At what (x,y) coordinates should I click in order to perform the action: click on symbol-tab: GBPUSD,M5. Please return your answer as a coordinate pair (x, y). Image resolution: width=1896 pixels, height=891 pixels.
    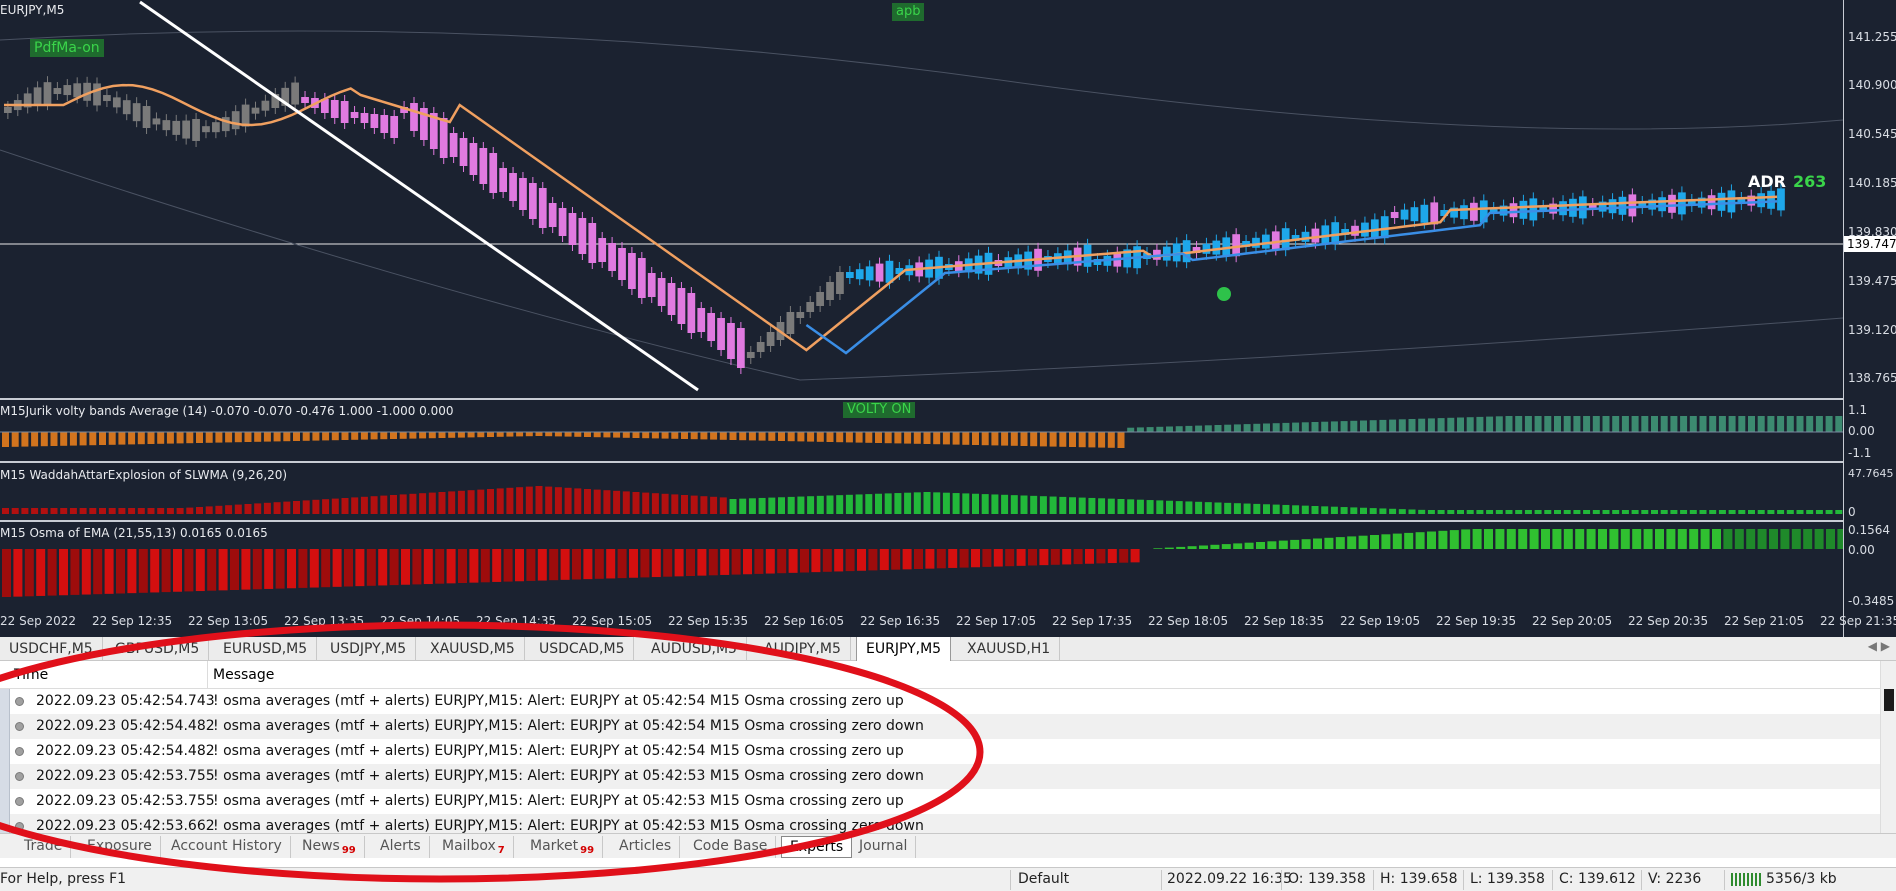
    Looking at the image, I should click on (158, 649).